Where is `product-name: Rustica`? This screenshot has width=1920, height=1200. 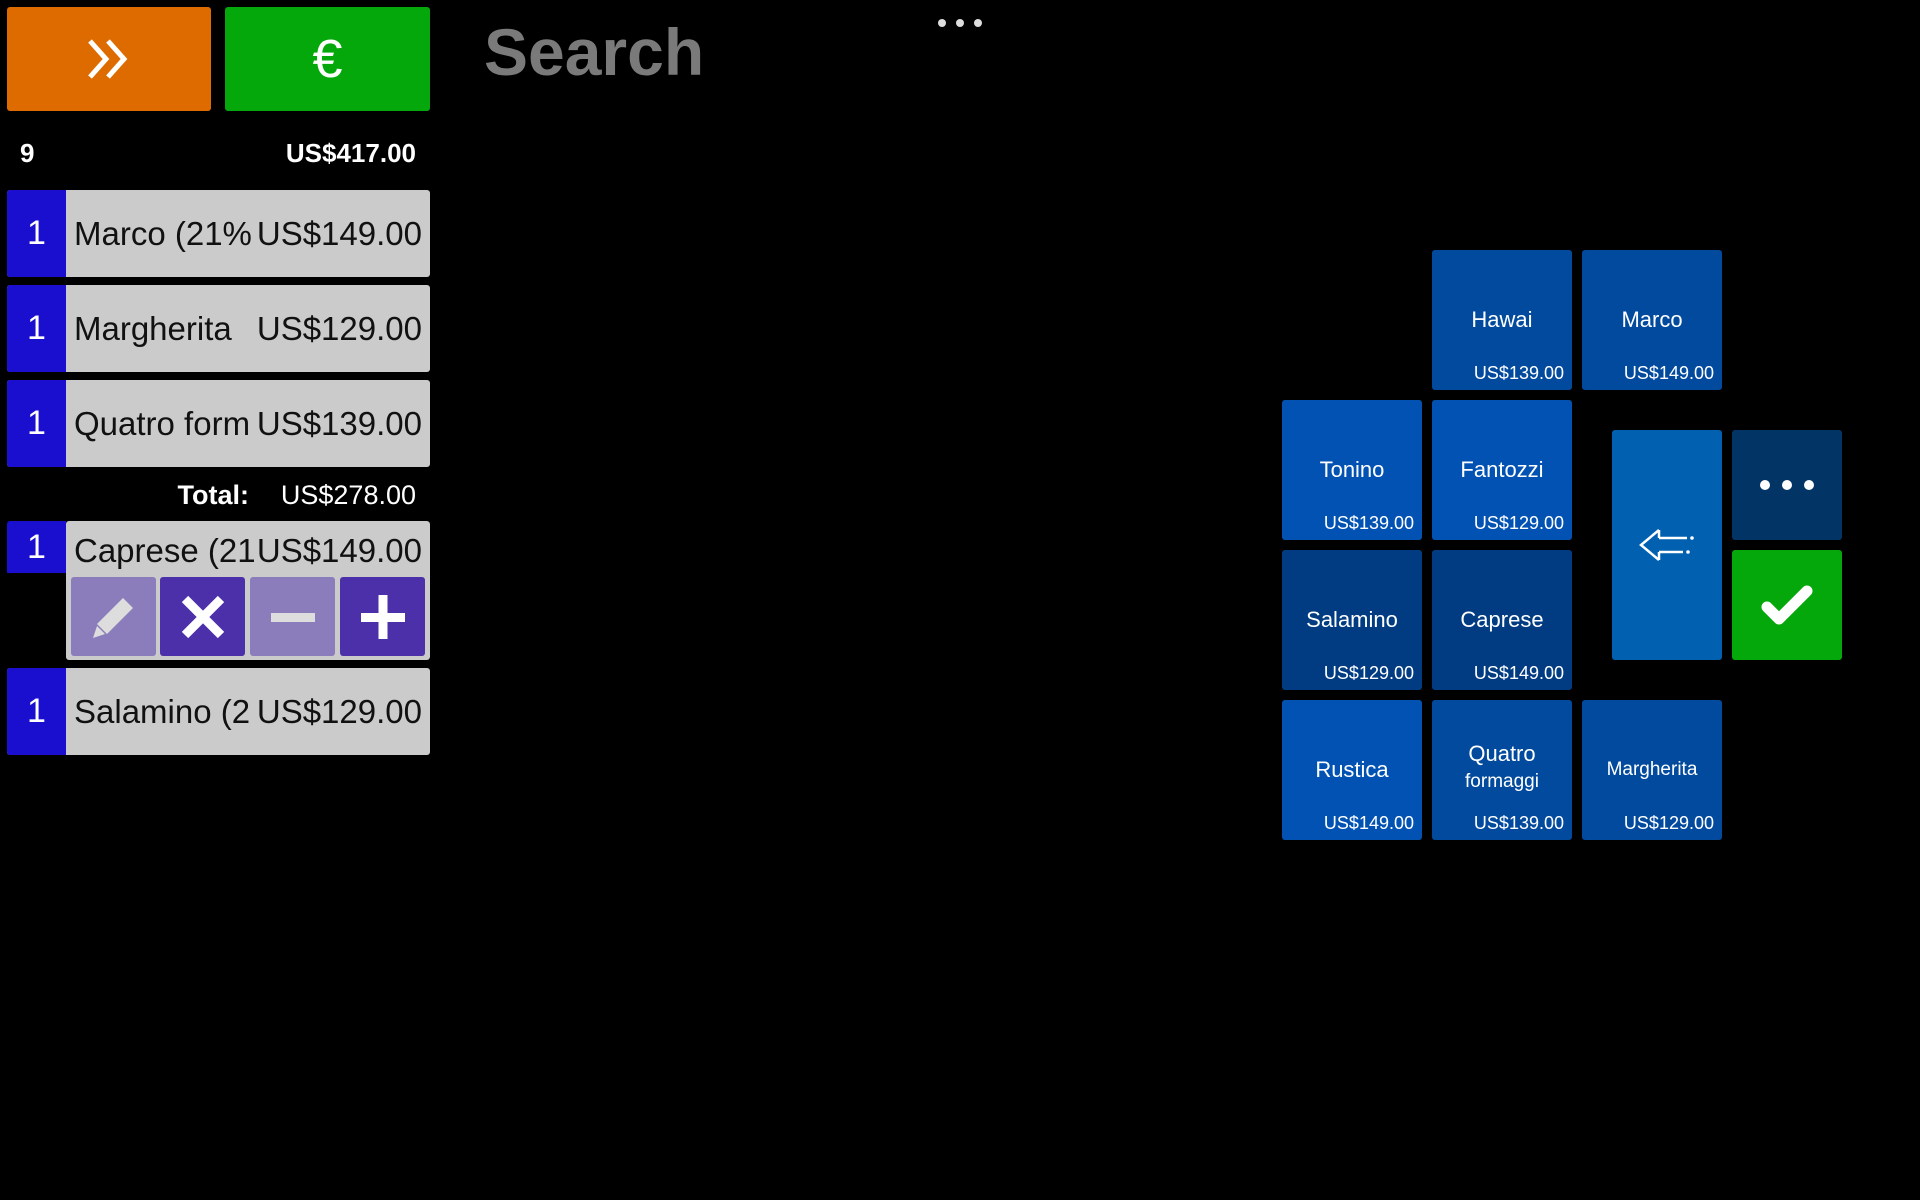 product-name: Rustica is located at coordinates (1352, 769).